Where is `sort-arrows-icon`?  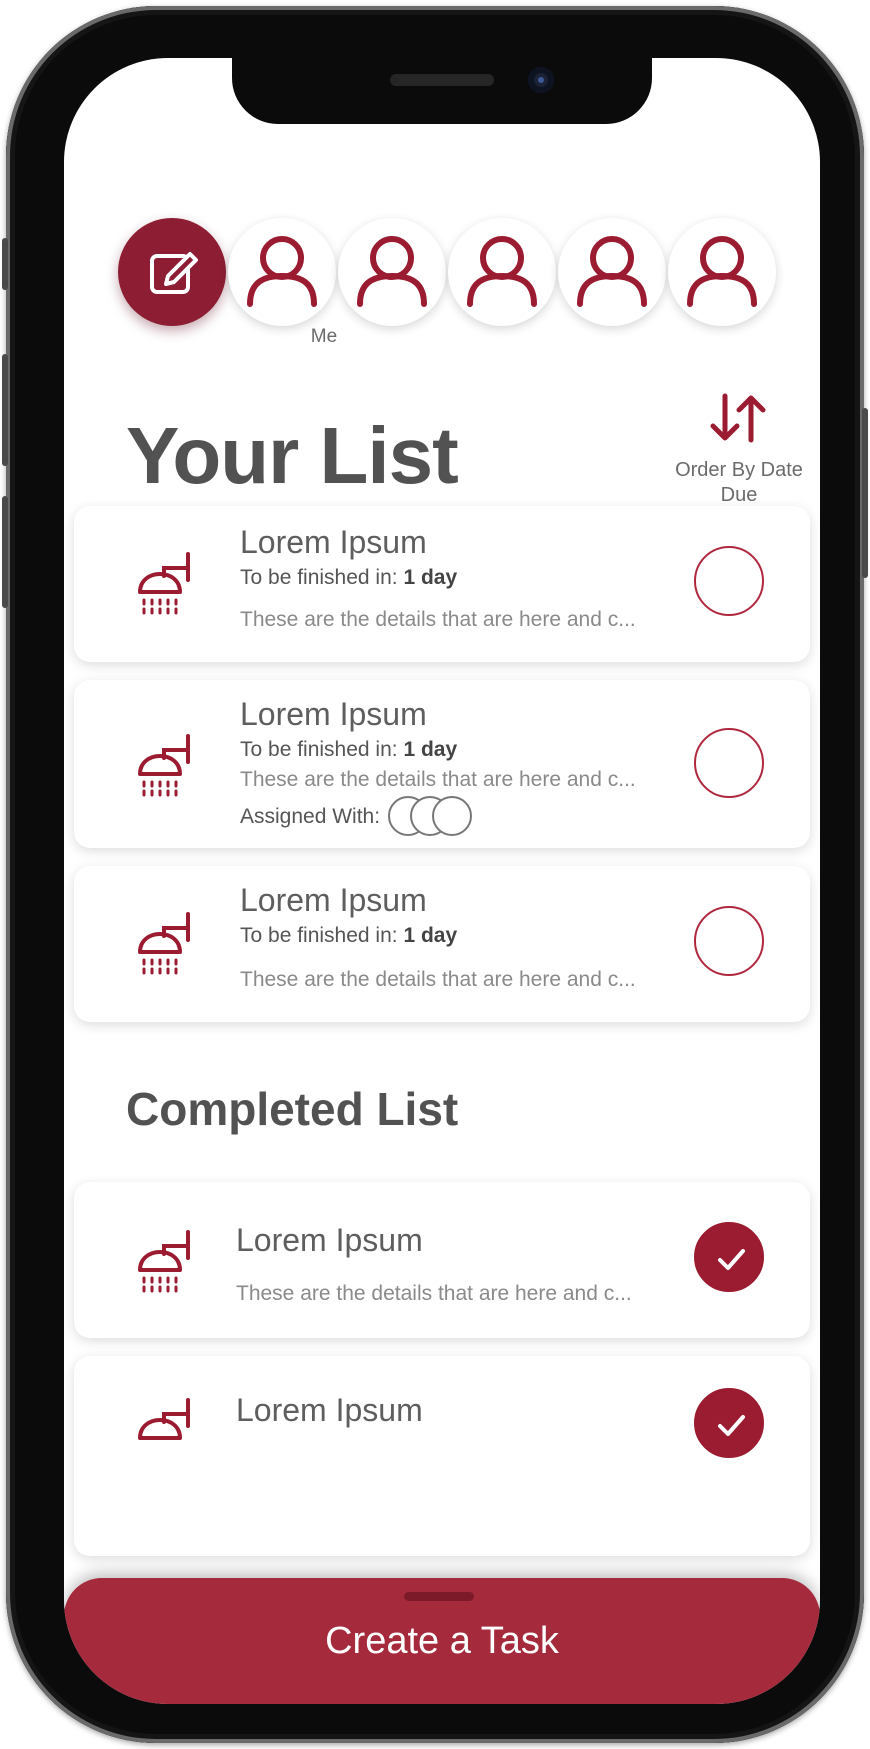 sort-arrows-icon is located at coordinates (738, 418).